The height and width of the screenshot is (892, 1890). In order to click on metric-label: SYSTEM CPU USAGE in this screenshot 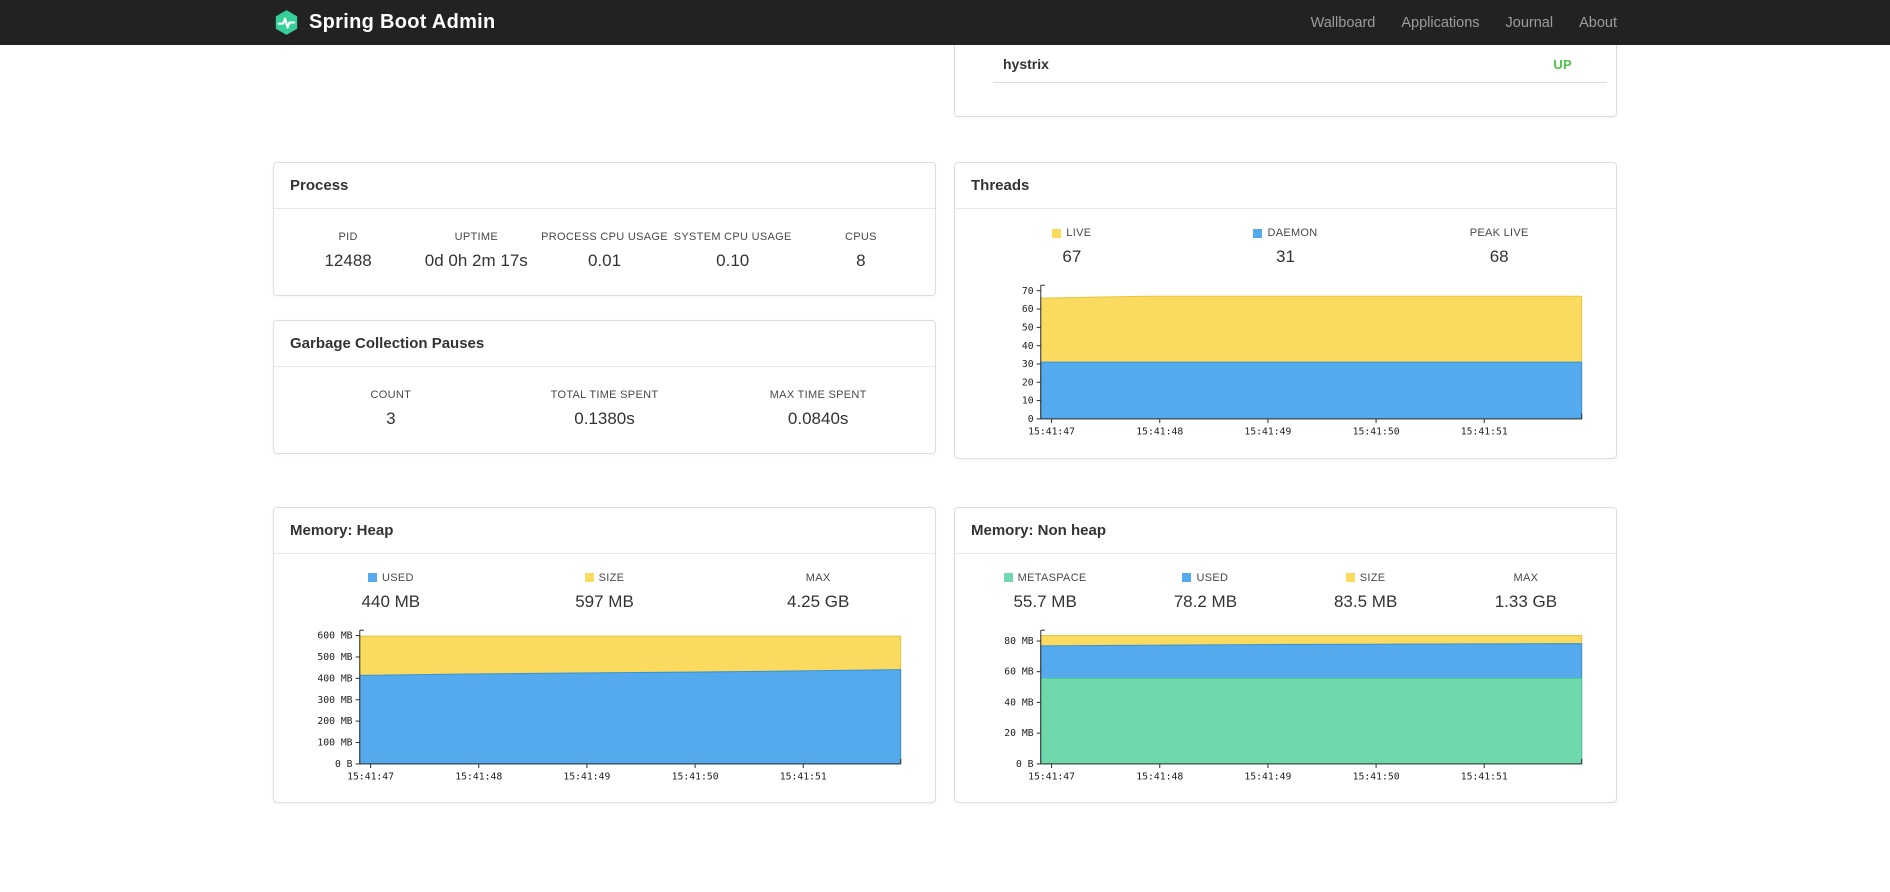, I will do `click(732, 237)`.